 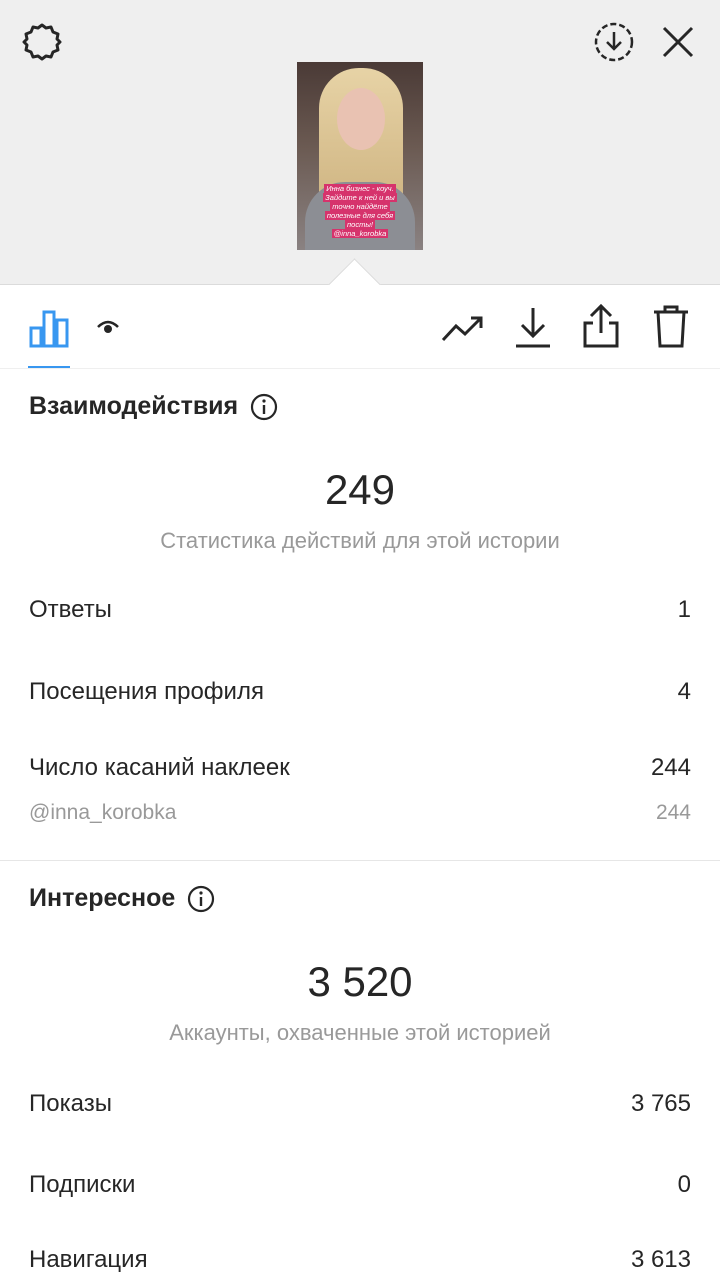 I want to click on bar-chart-icon, so click(x=49, y=327).